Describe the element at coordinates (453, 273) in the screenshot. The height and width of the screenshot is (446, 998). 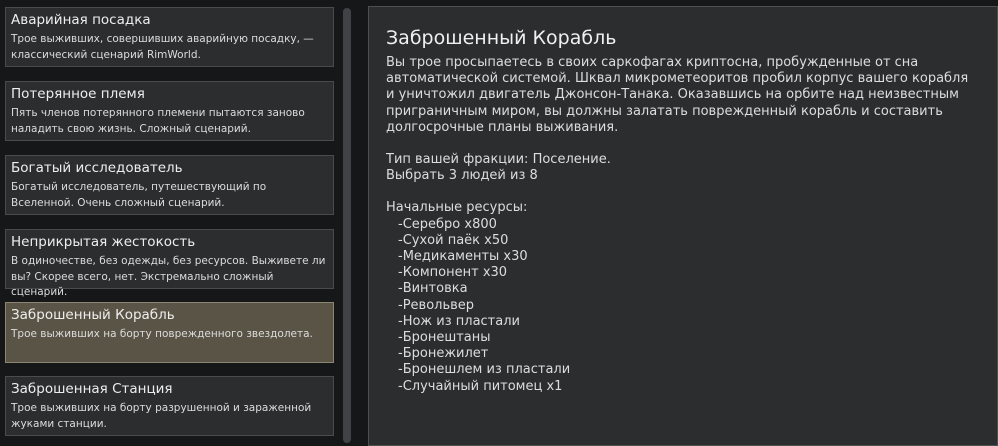
I see `resource-item: -Компонент x30` at that location.